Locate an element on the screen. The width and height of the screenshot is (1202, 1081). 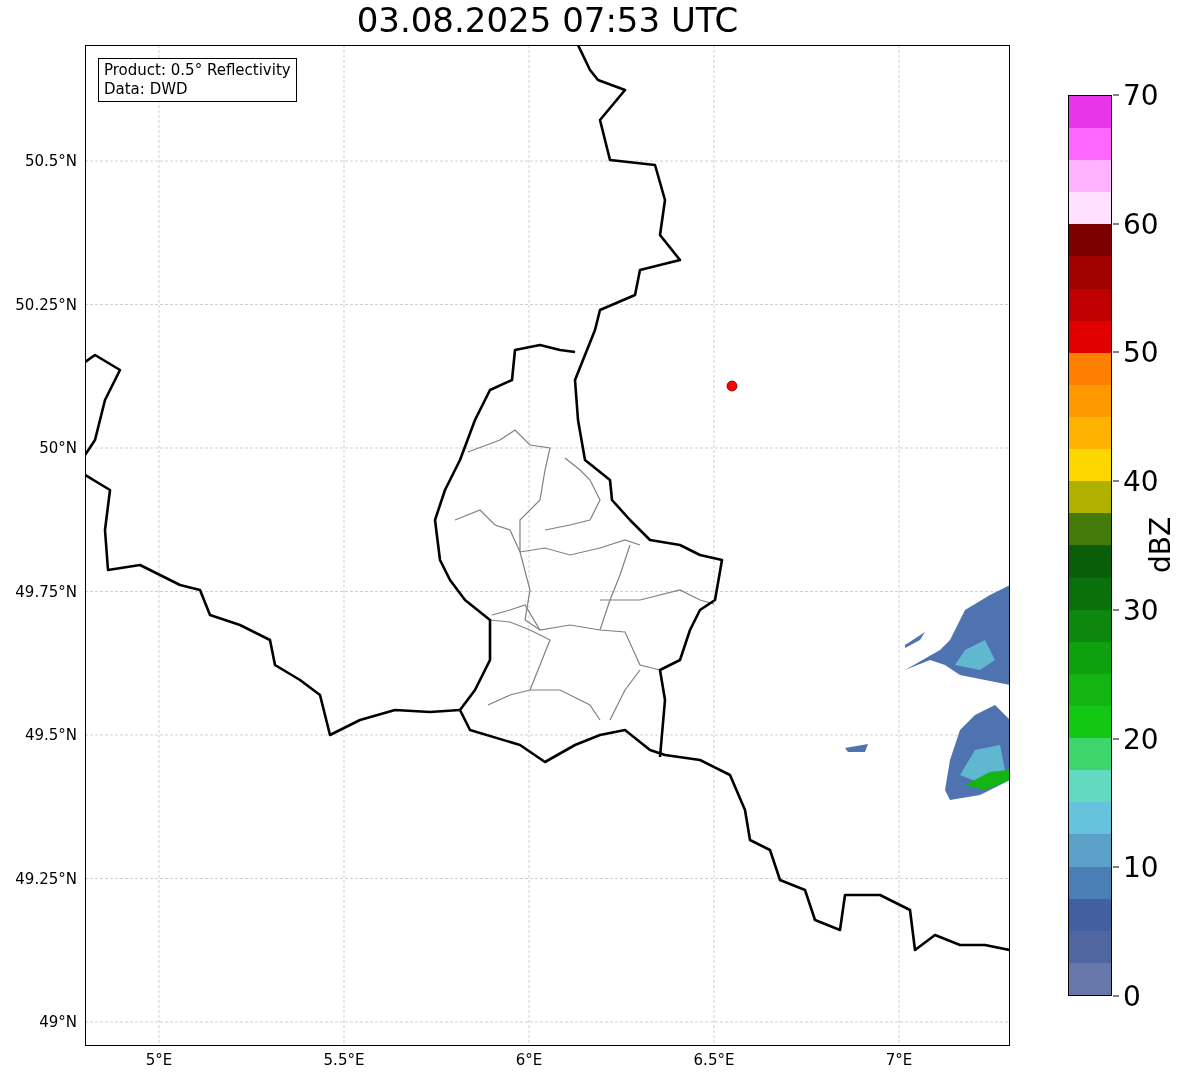
colorbar-tick-label: 20 is located at coordinates (1141, 739).